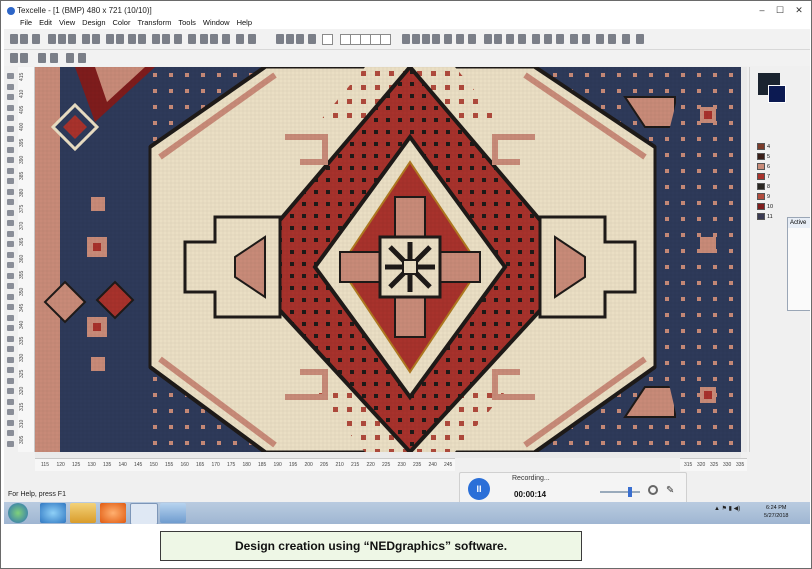  What do you see at coordinates (620, 492) in the screenshot?
I see `volume-slider` at bounding box center [620, 492].